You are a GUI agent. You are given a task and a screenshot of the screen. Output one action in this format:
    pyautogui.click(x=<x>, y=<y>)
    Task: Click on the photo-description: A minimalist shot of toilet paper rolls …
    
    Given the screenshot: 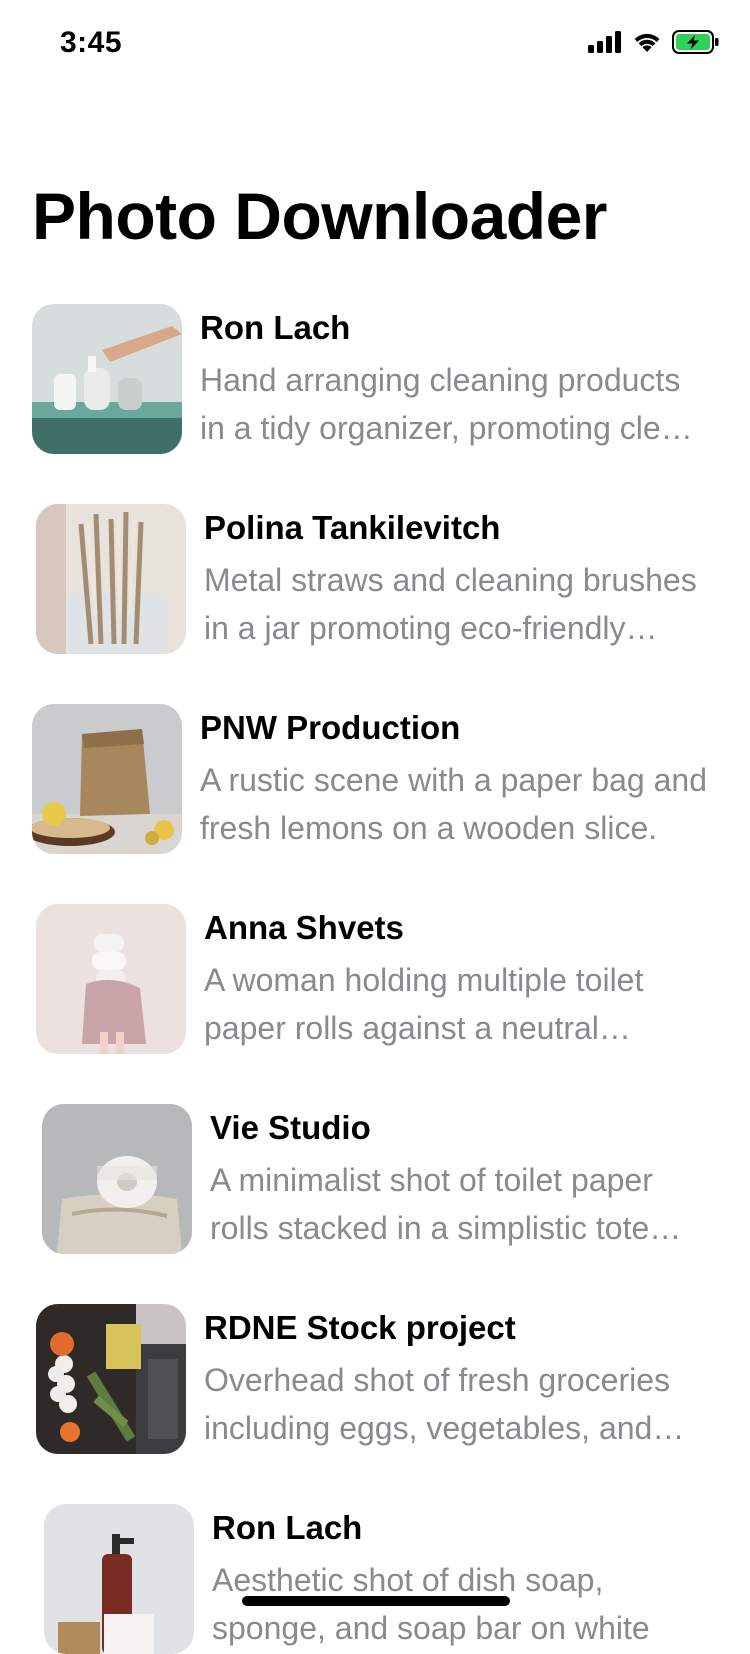 What is the action you would take?
    pyautogui.click(x=431, y=1204)
    